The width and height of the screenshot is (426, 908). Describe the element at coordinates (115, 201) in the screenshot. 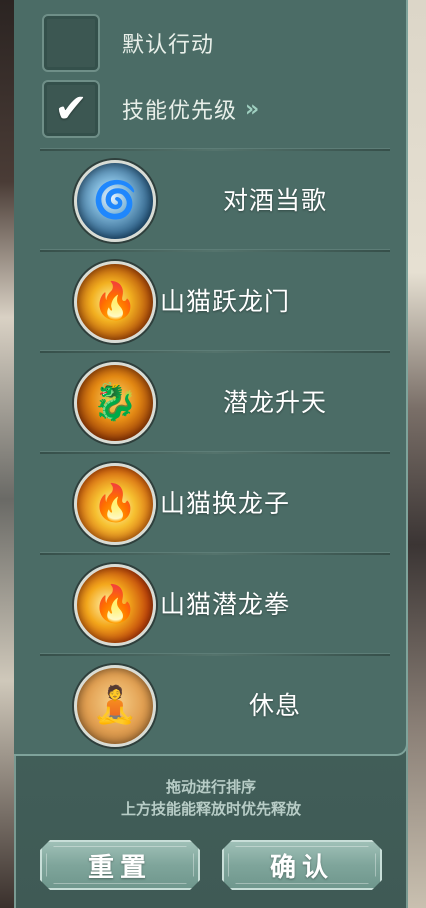

I see `water-swirl-icon: 🌀` at that location.